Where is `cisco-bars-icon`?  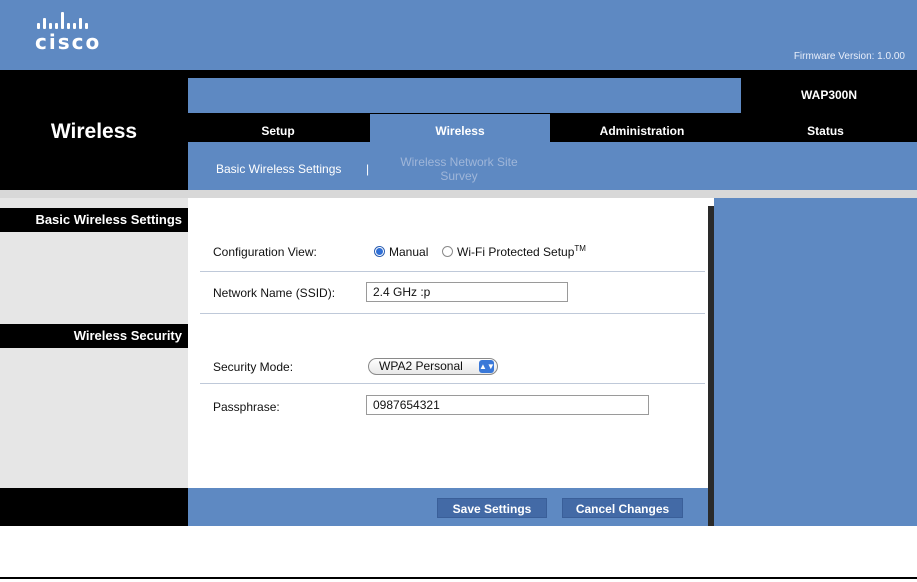
cisco-bars-icon is located at coordinates (69, 20).